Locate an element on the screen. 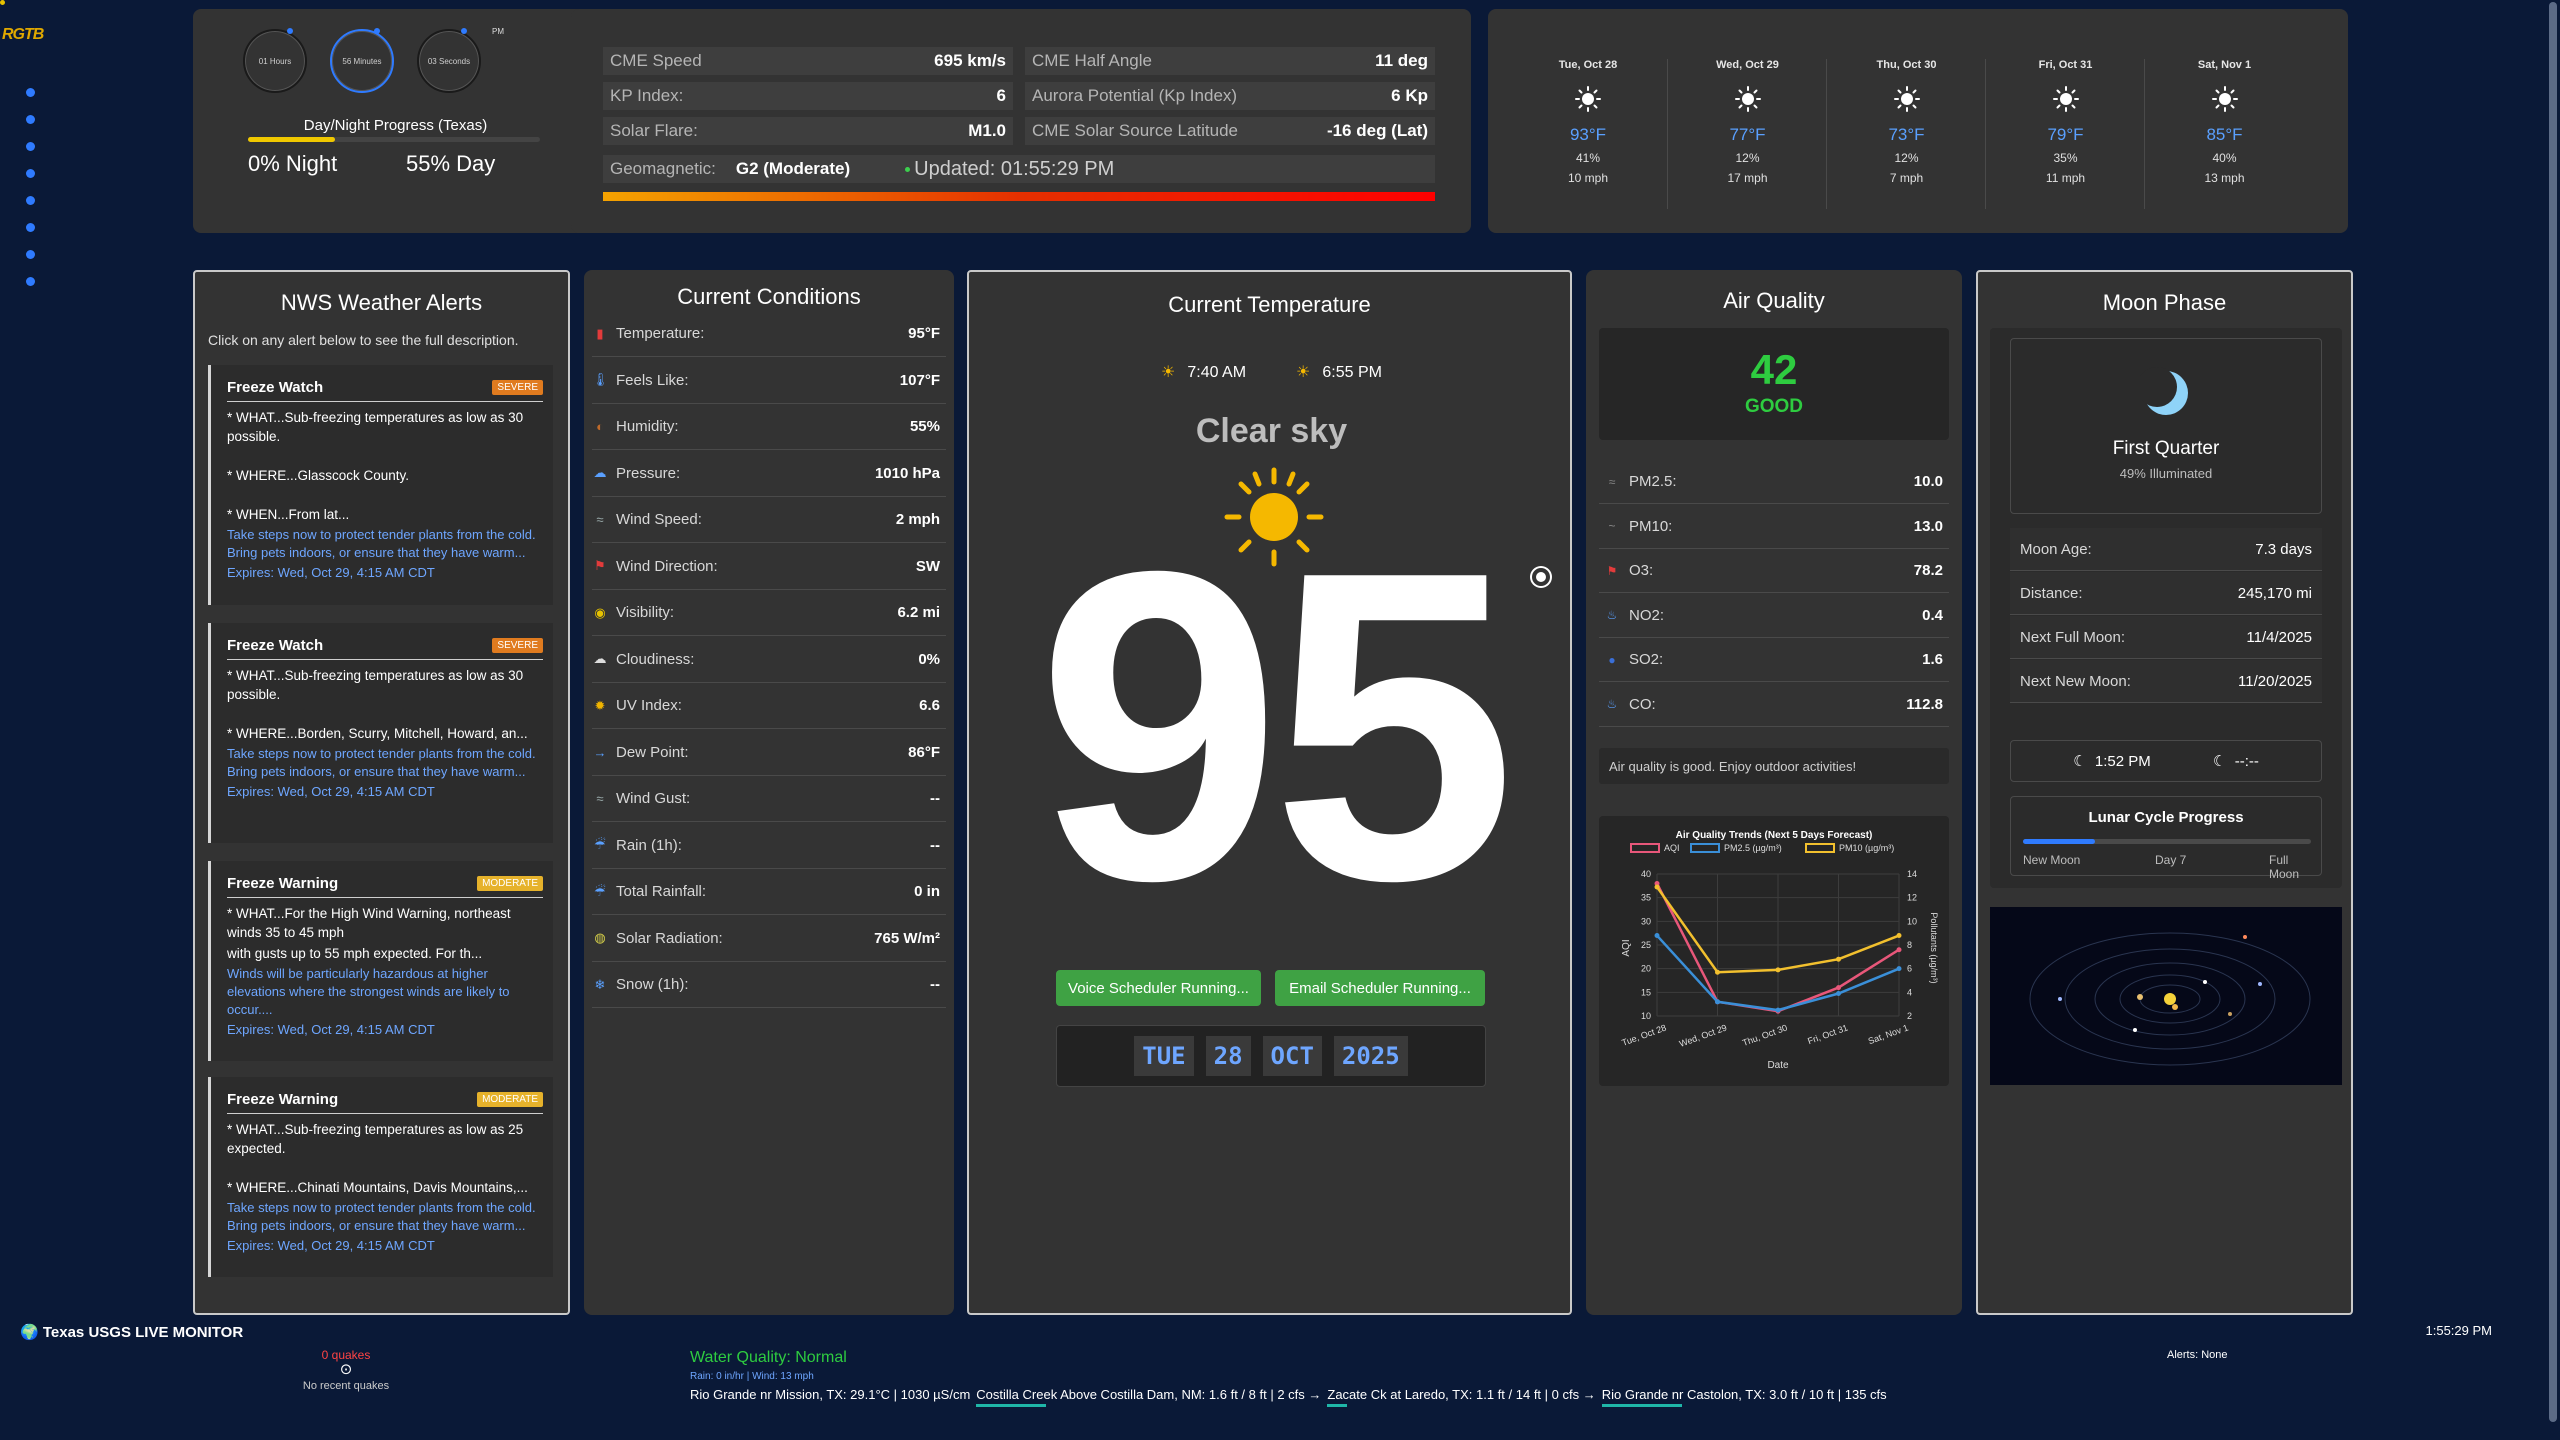  moon-icon is located at coordinates (2162, 391).